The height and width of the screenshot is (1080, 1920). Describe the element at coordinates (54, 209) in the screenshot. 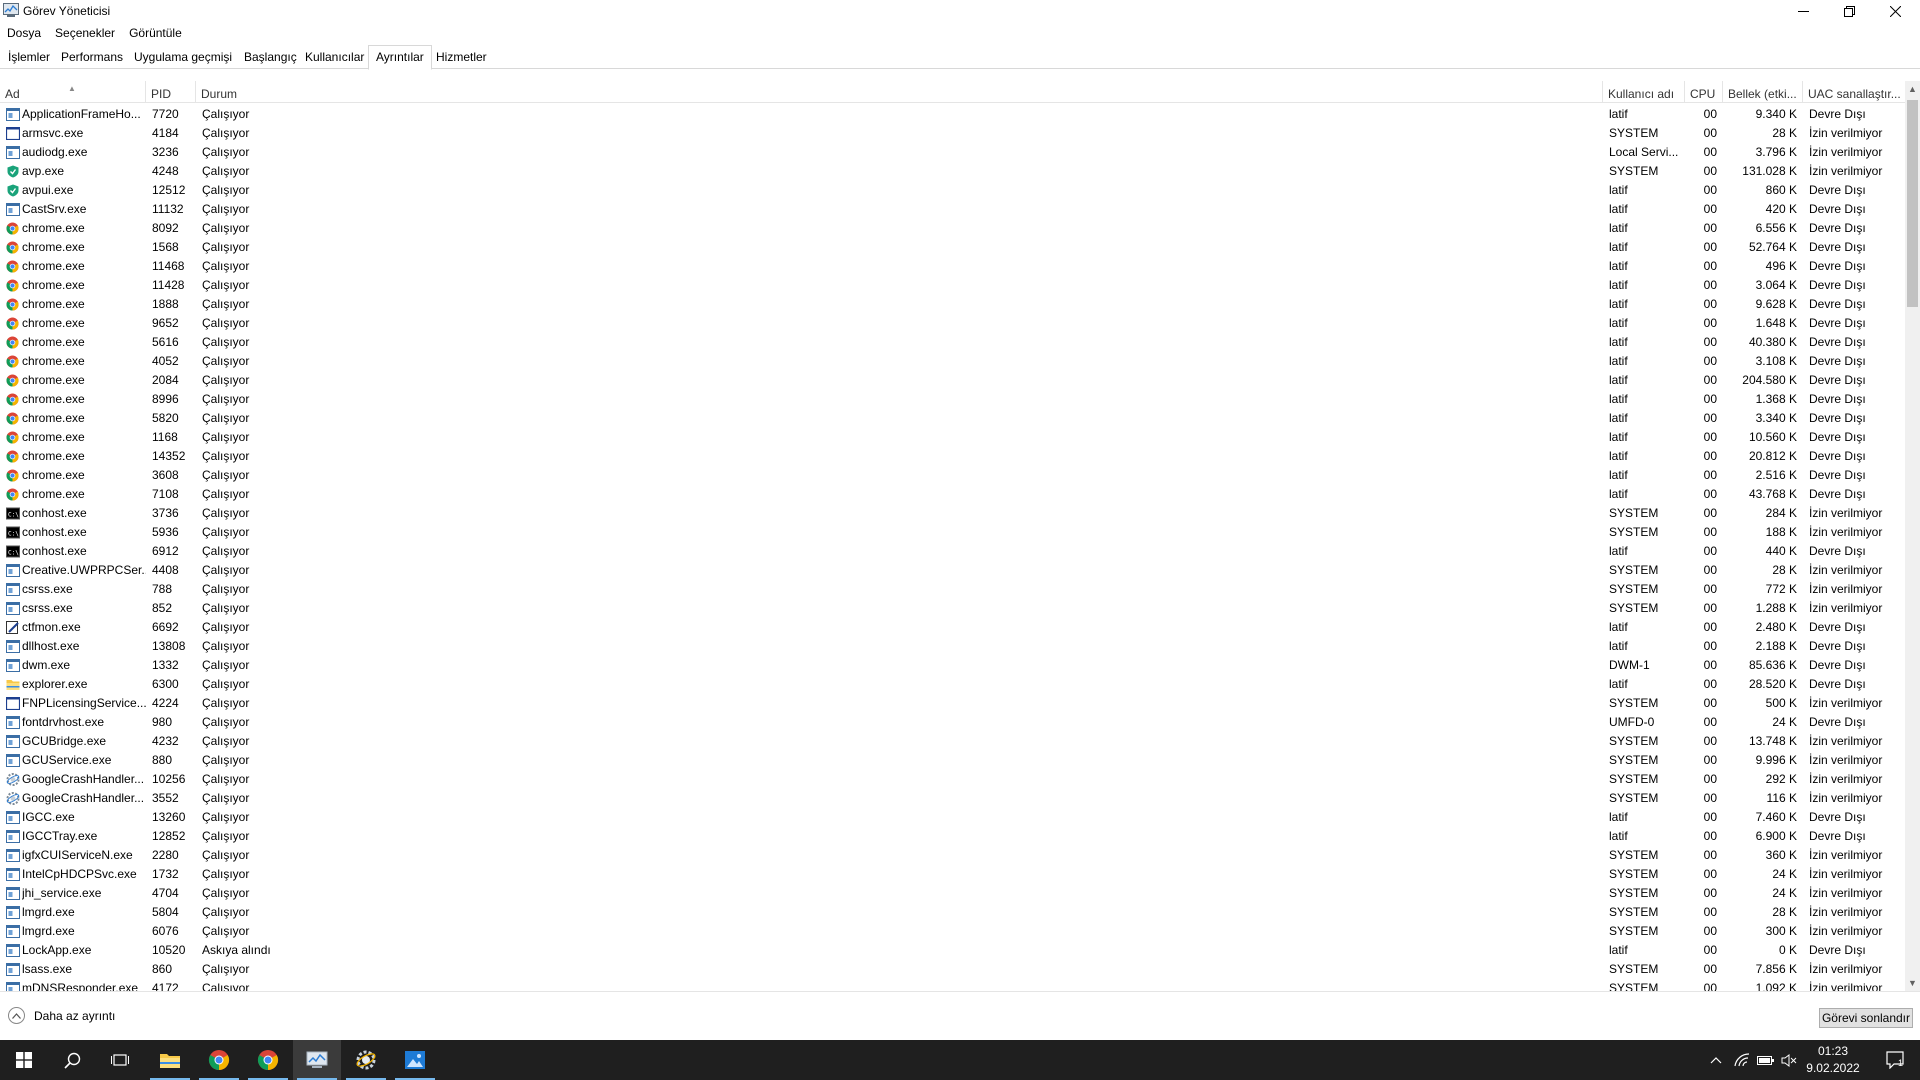

I see `process-name: CastSrv.exe` at that location.